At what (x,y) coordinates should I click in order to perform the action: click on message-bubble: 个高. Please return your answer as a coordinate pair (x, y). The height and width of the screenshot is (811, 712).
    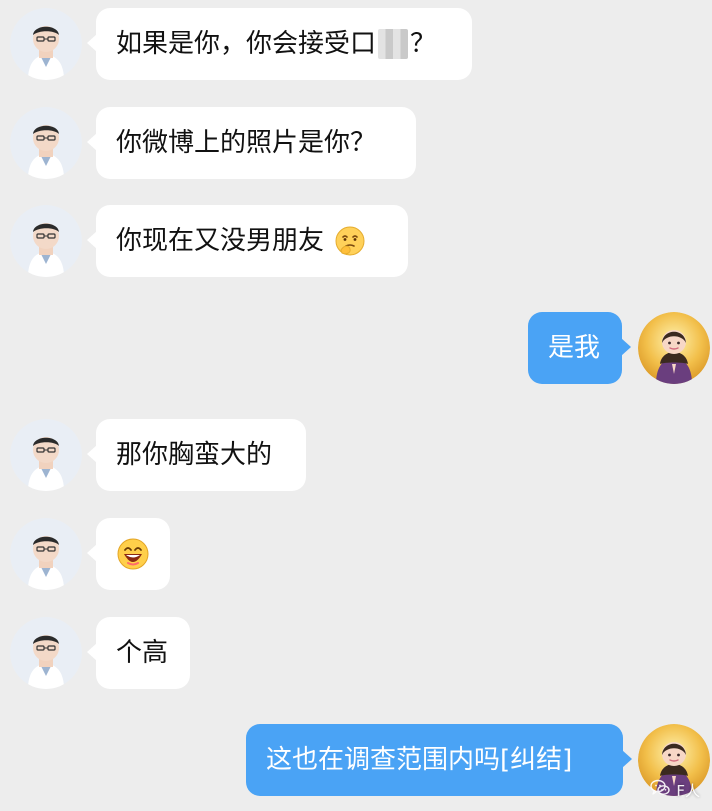
    Looking at the image, I should click on (138, 653).